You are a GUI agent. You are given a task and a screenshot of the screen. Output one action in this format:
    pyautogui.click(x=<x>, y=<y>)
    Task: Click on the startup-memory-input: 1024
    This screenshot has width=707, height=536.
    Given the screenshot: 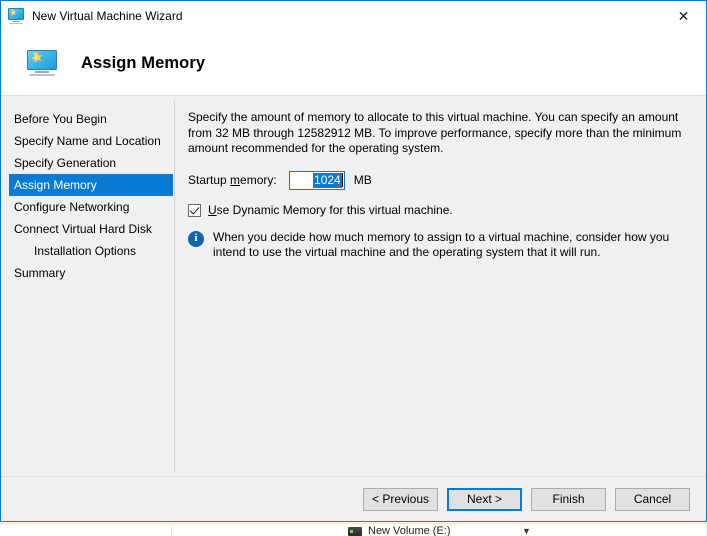 What is the action you would take?
    pyautogui.click(x=316, y=180)
    